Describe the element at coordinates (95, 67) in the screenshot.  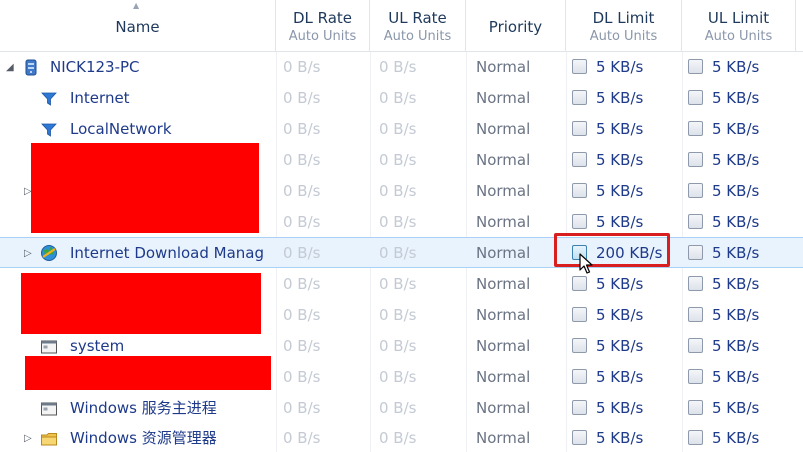
I see `row-name: NICK123-PC` at that location.